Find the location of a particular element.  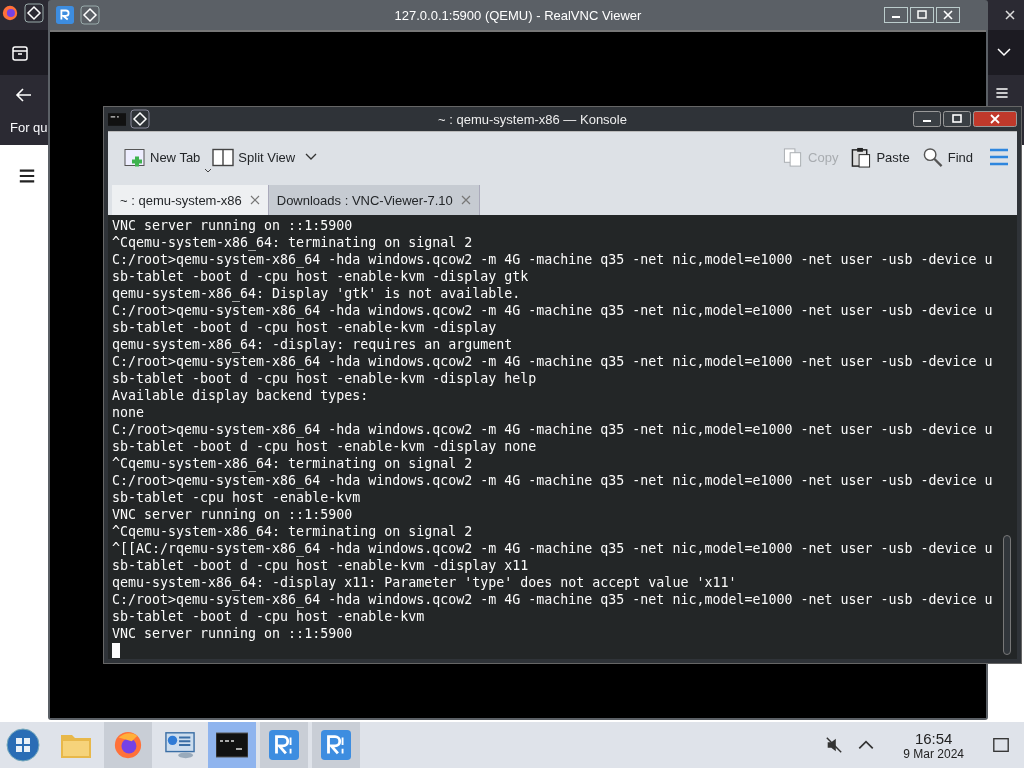

terminal-line: sb-tablet -boot d -cpu host -enable-kvm -display gtk is located at coordinates (321, 276).